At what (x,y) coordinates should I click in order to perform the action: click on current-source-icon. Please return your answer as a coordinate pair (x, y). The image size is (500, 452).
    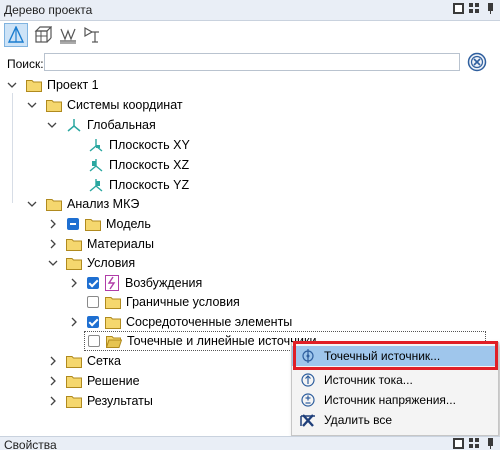
    Looking at the image, I should click on (308, 380).